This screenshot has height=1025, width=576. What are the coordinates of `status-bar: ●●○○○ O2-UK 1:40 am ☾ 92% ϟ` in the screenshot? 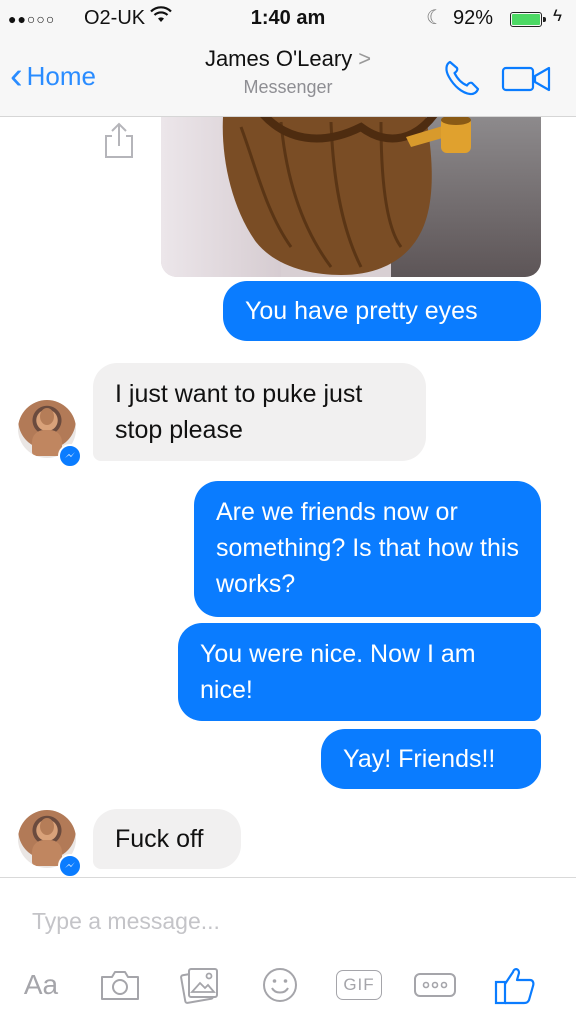 It's located at (288, 20).